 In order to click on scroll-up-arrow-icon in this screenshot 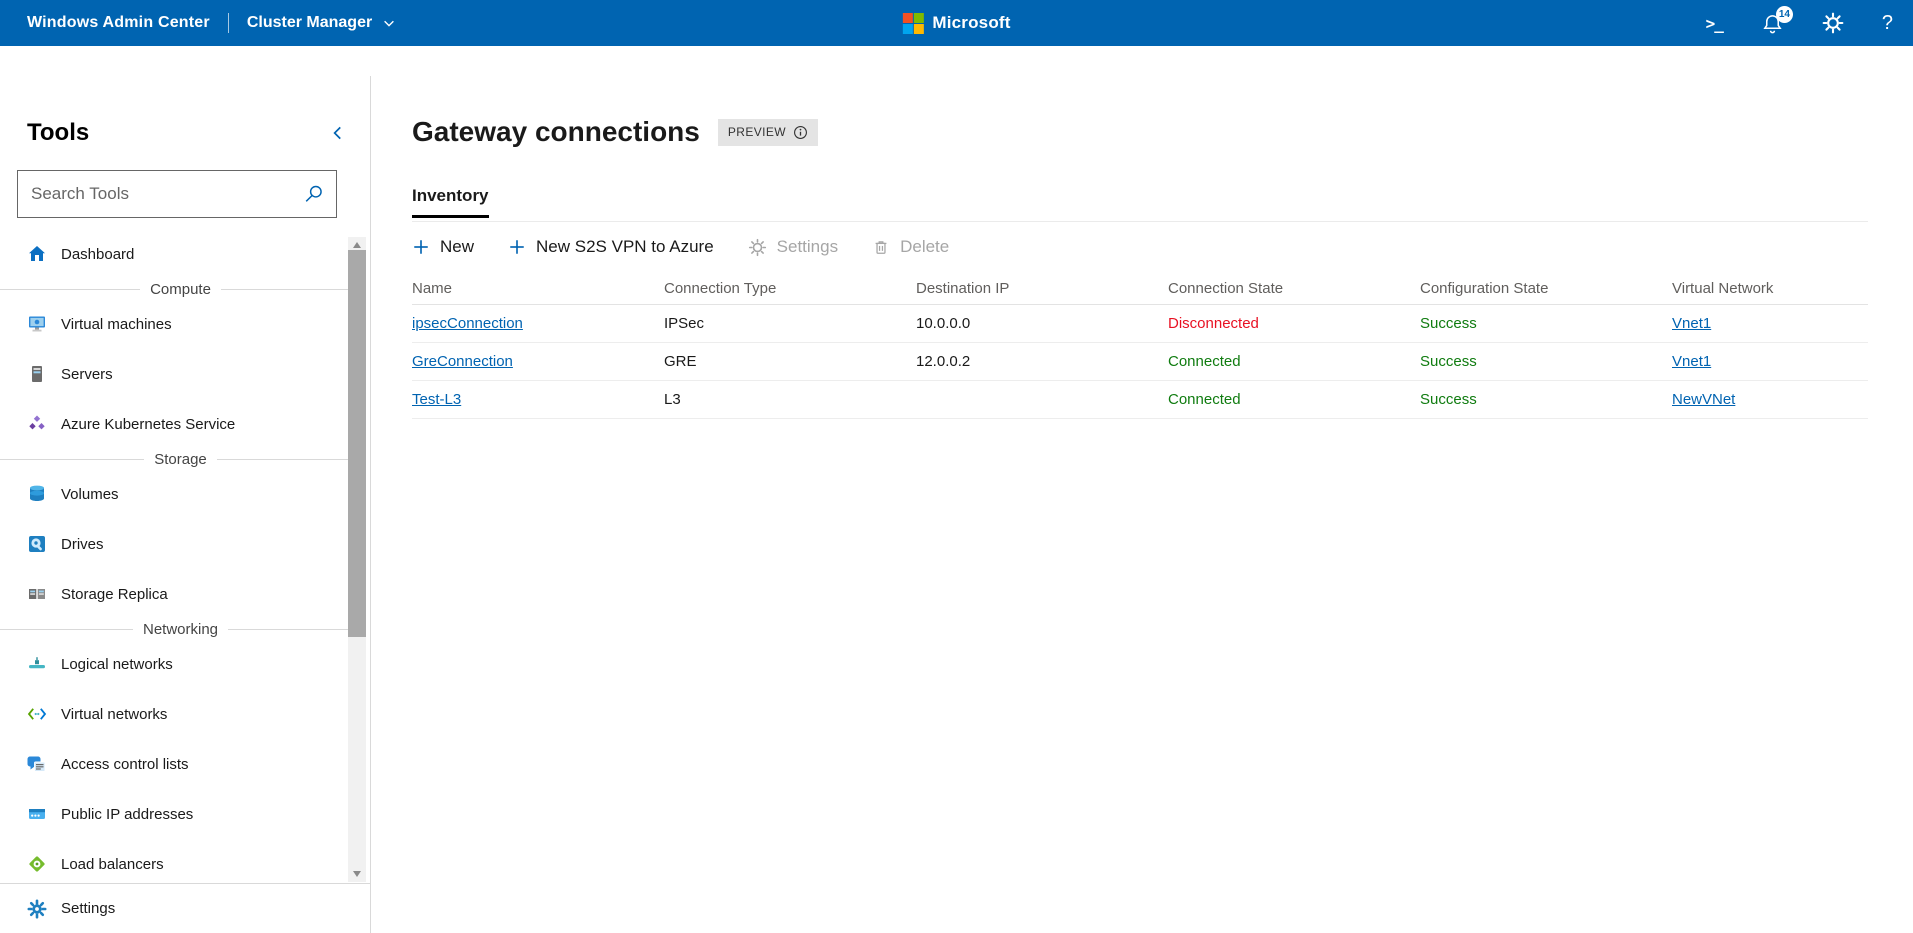, I will do `click(357, 245)`.